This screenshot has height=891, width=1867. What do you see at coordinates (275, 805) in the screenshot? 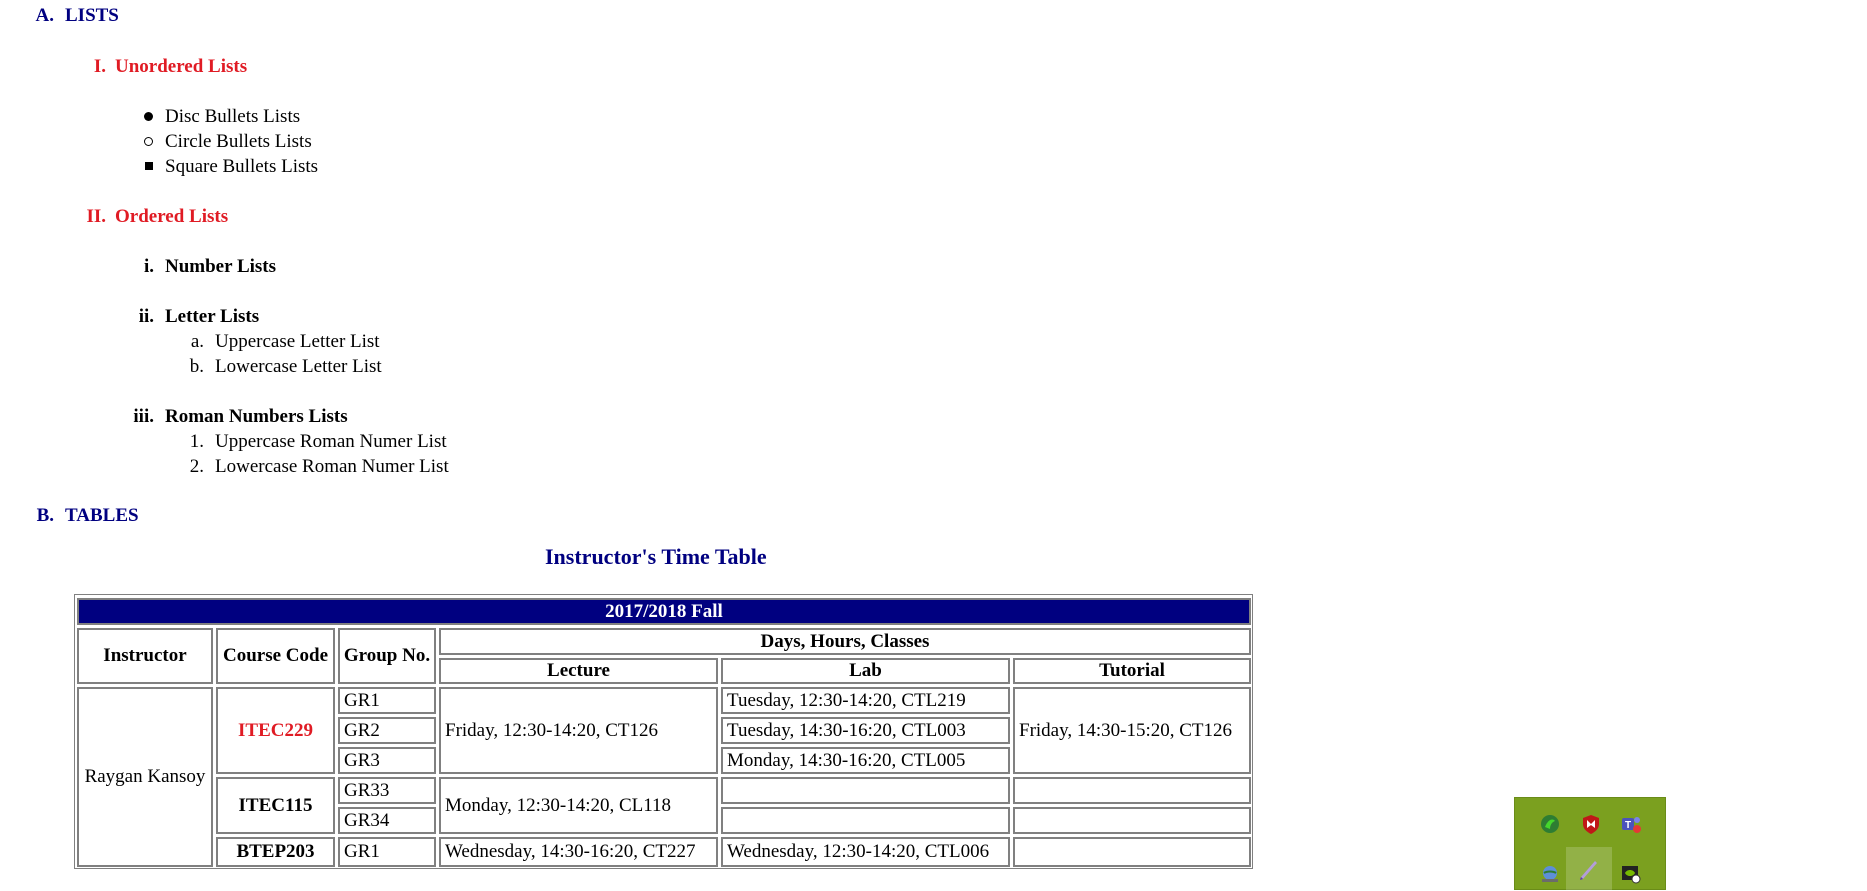
I see `course-code-cell: ITEC115` at bounding box center [275, 805].